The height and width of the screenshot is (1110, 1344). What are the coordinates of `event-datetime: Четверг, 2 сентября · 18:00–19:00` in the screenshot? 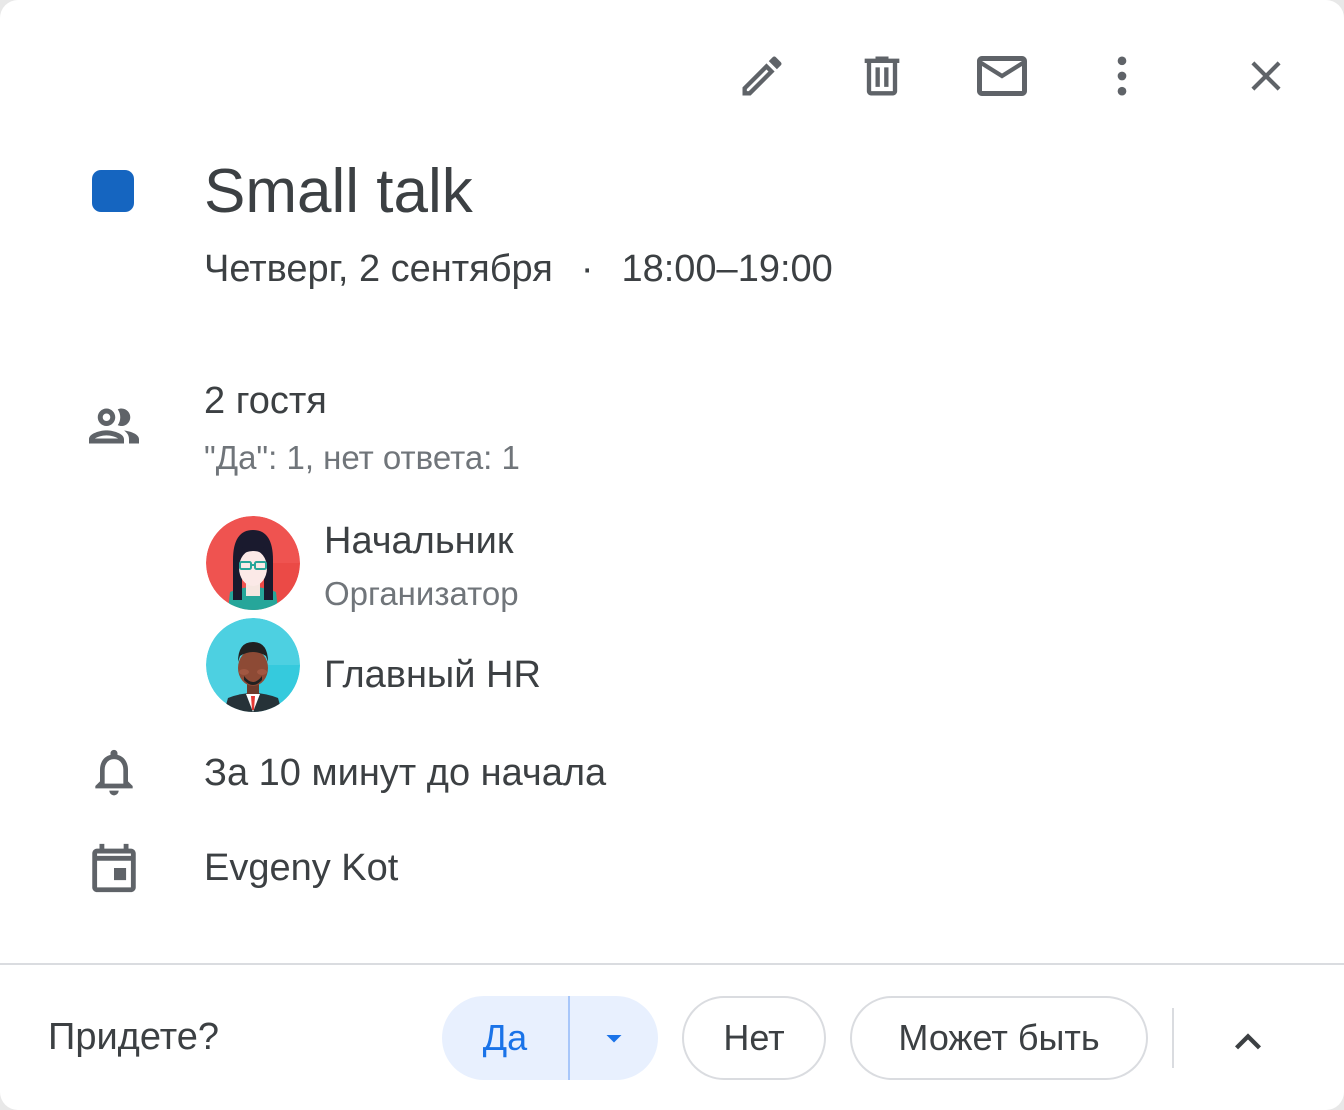 It's located at (518, 269).